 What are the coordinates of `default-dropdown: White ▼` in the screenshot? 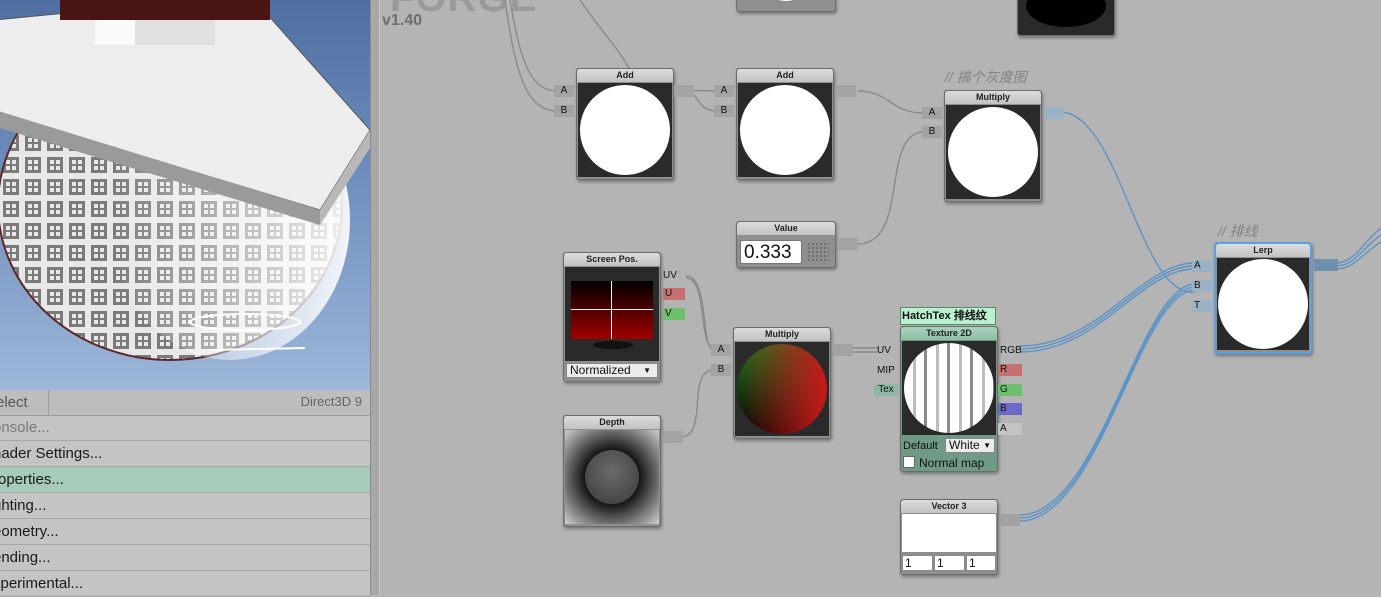 It's located at (970, 445).